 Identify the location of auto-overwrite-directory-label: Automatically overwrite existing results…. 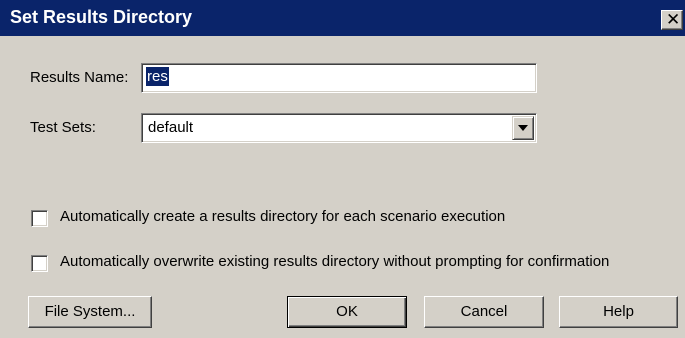
(334, 261).